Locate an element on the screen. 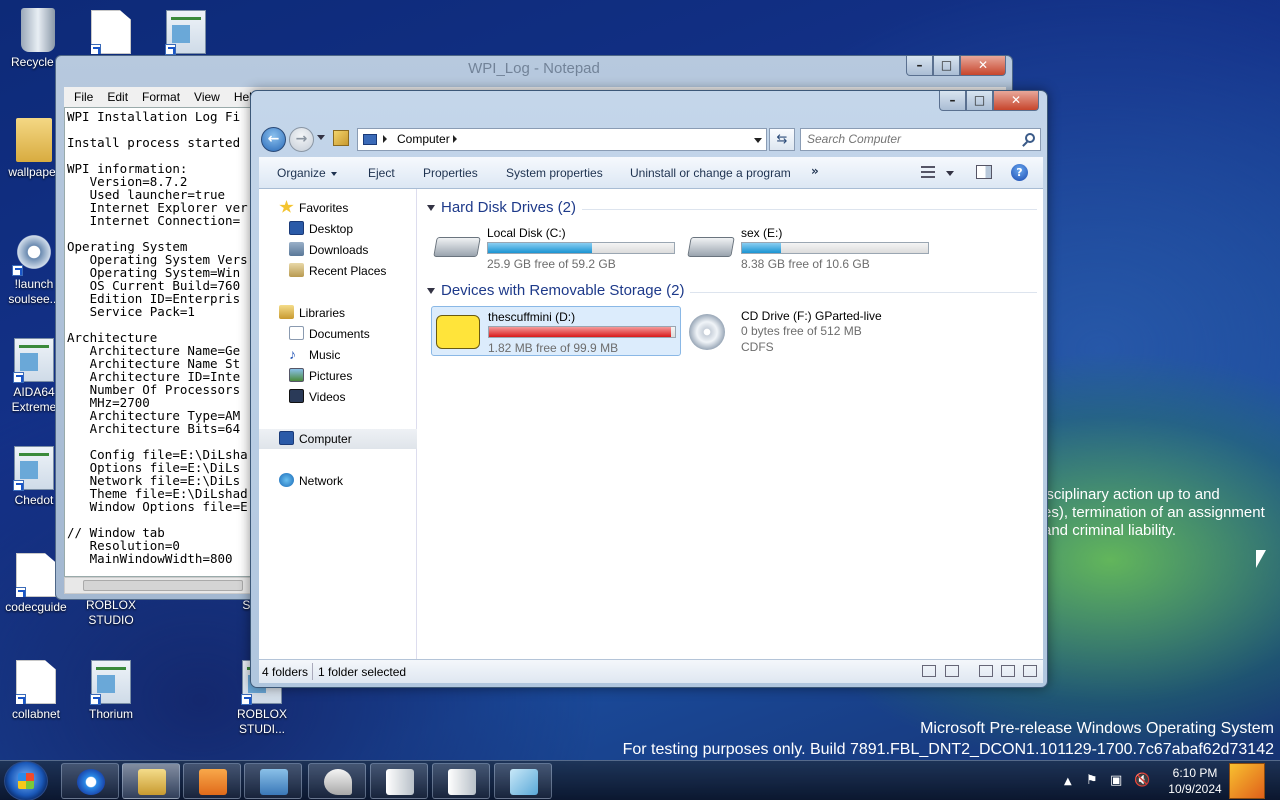  nav-item-documents: Documents is located at coordinates (338, 334).